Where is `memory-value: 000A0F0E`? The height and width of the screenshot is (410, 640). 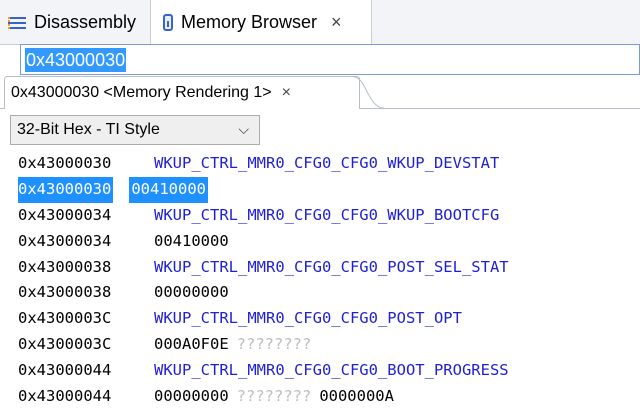
memory-value: 000A0F0E is located at coordinates (191, 345).